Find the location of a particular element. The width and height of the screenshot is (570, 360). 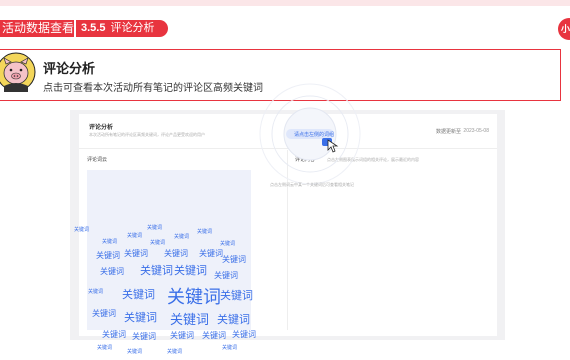

update-label: 数据更新至 is located at coordinates (448, 132).